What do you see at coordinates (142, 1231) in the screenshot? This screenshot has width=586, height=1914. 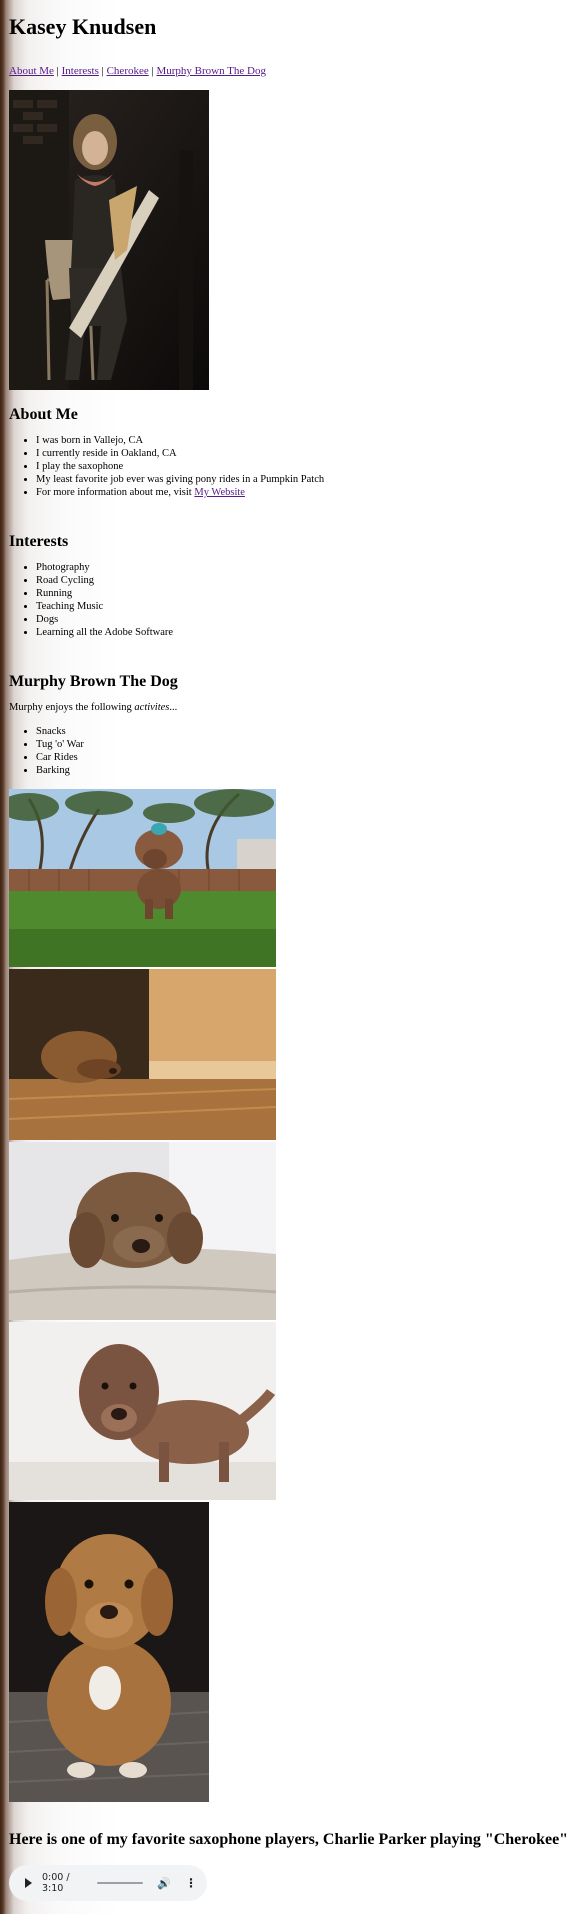 I see `dog-photo-couch` at bounding box center [142, 1231].